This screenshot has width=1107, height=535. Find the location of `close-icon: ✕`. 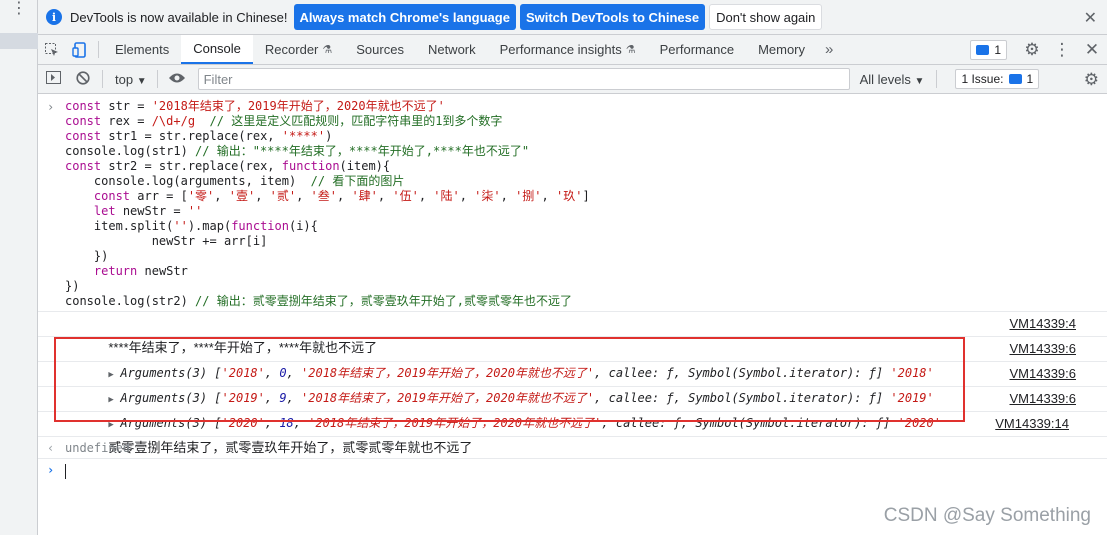

close-icon: ✕ is located at coordinates (1090, 18).